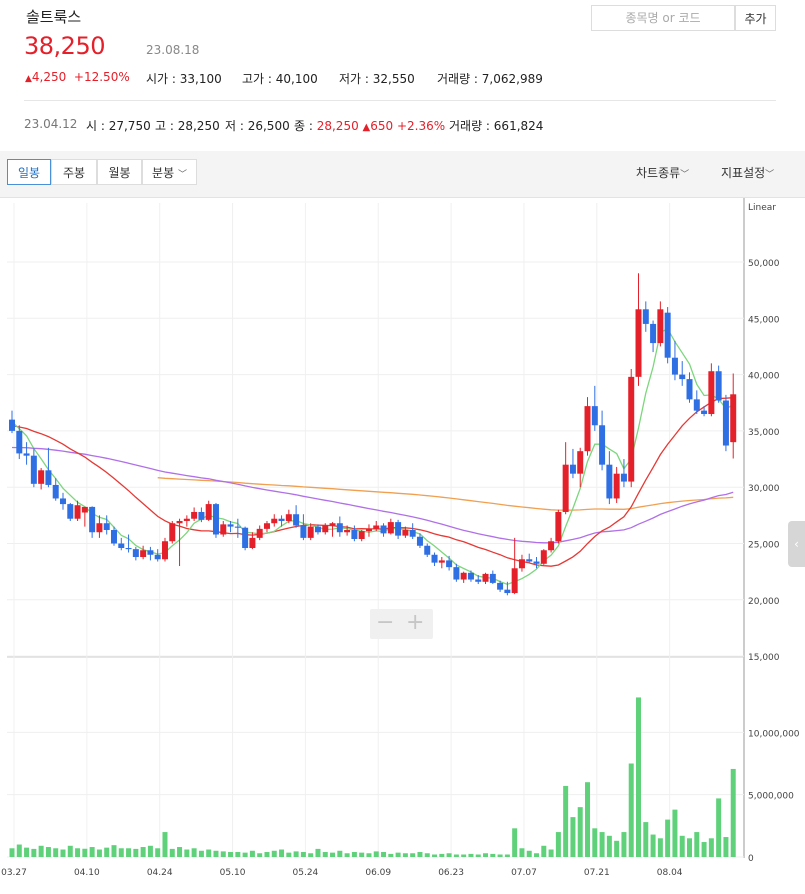  I want to click on x-tick-label: 08.04, so click(670, 873).